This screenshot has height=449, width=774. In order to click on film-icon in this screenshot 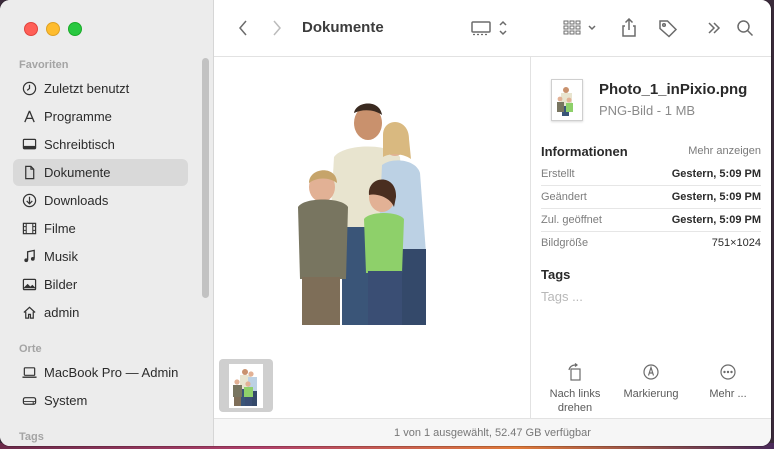, I will do `click(29, 229)`.